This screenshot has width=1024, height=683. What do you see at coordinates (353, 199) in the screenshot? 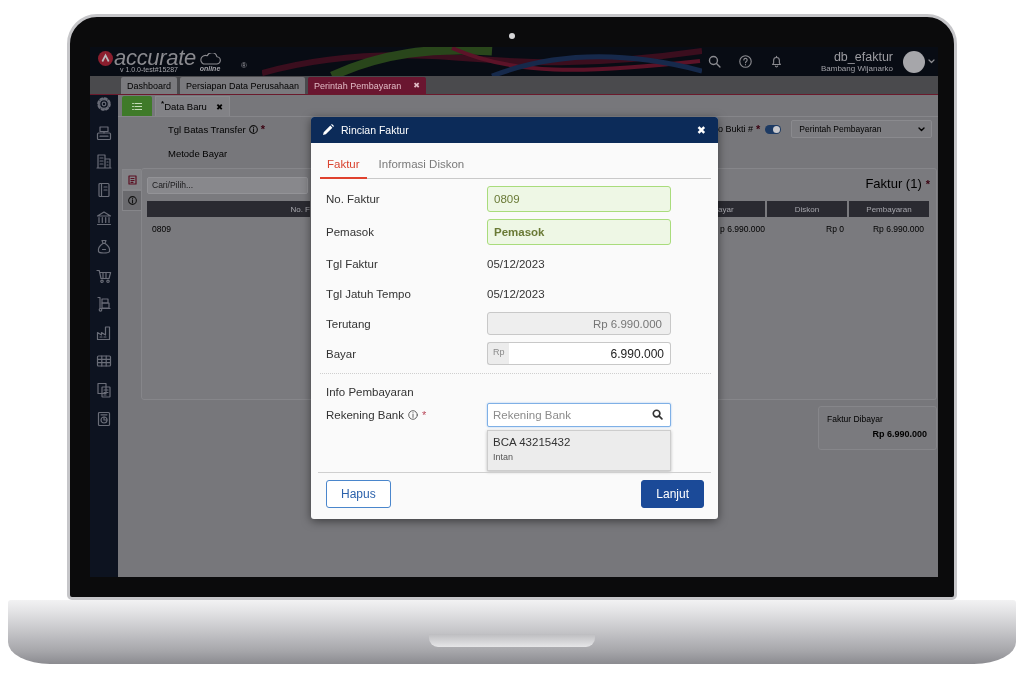
I see `field-label: No. Faktur` at bounding box center [353, 199].